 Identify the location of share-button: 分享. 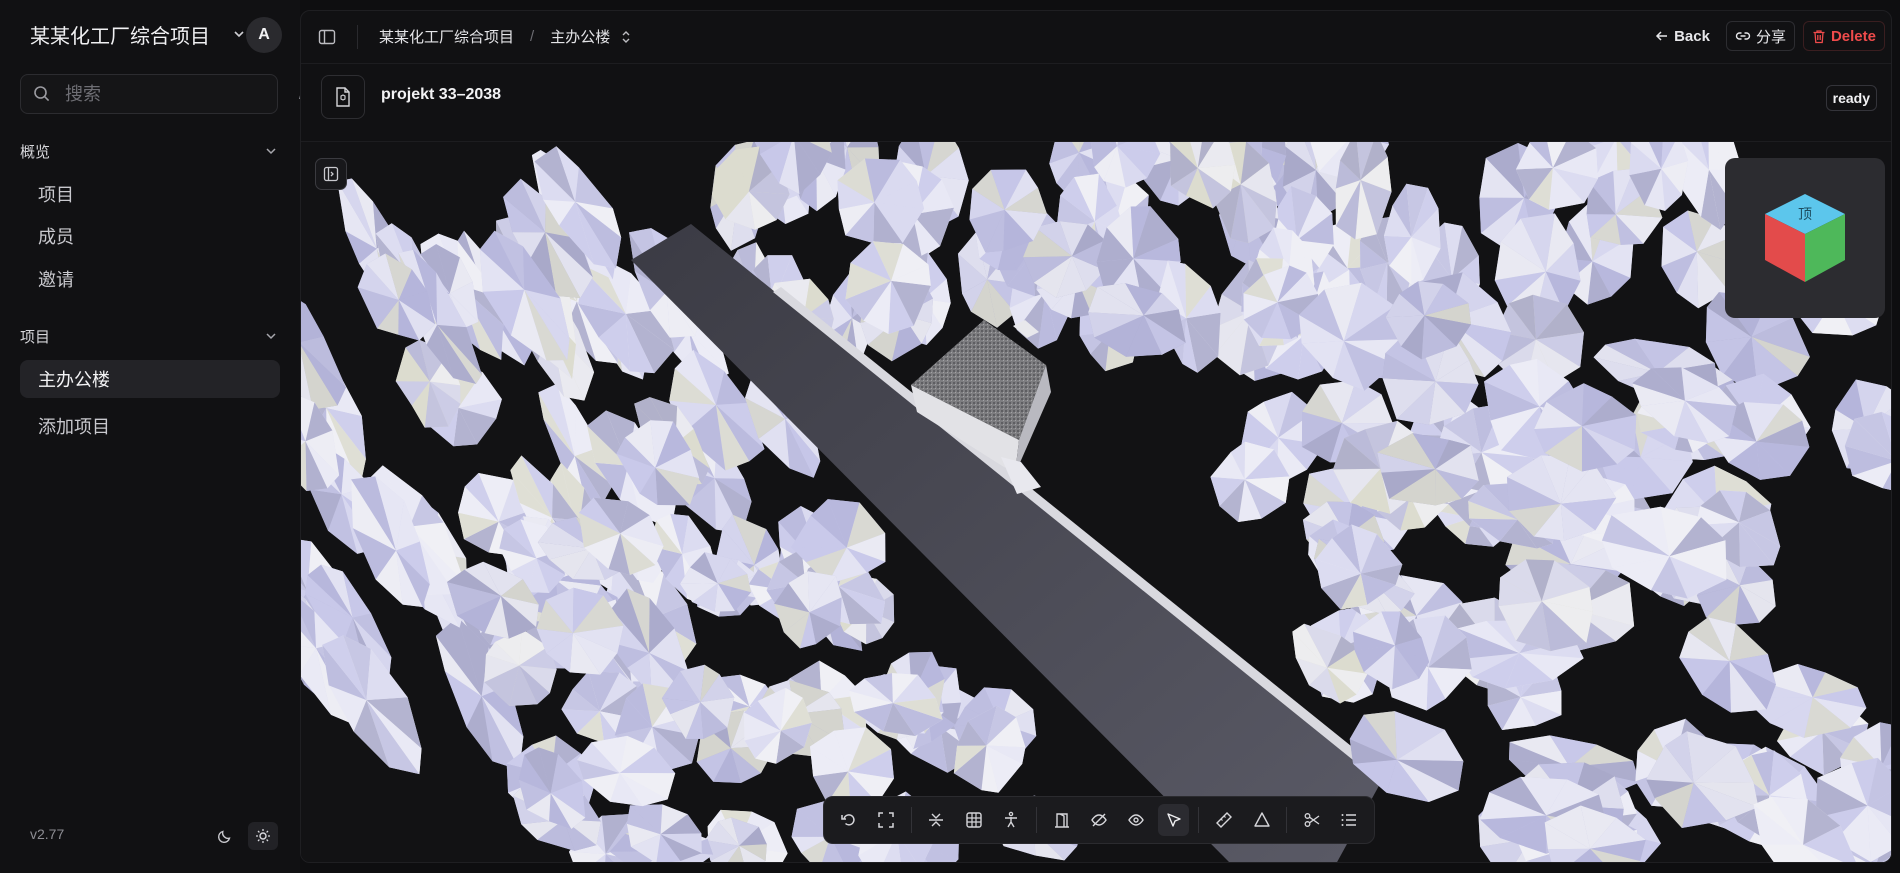
(1760, 36).